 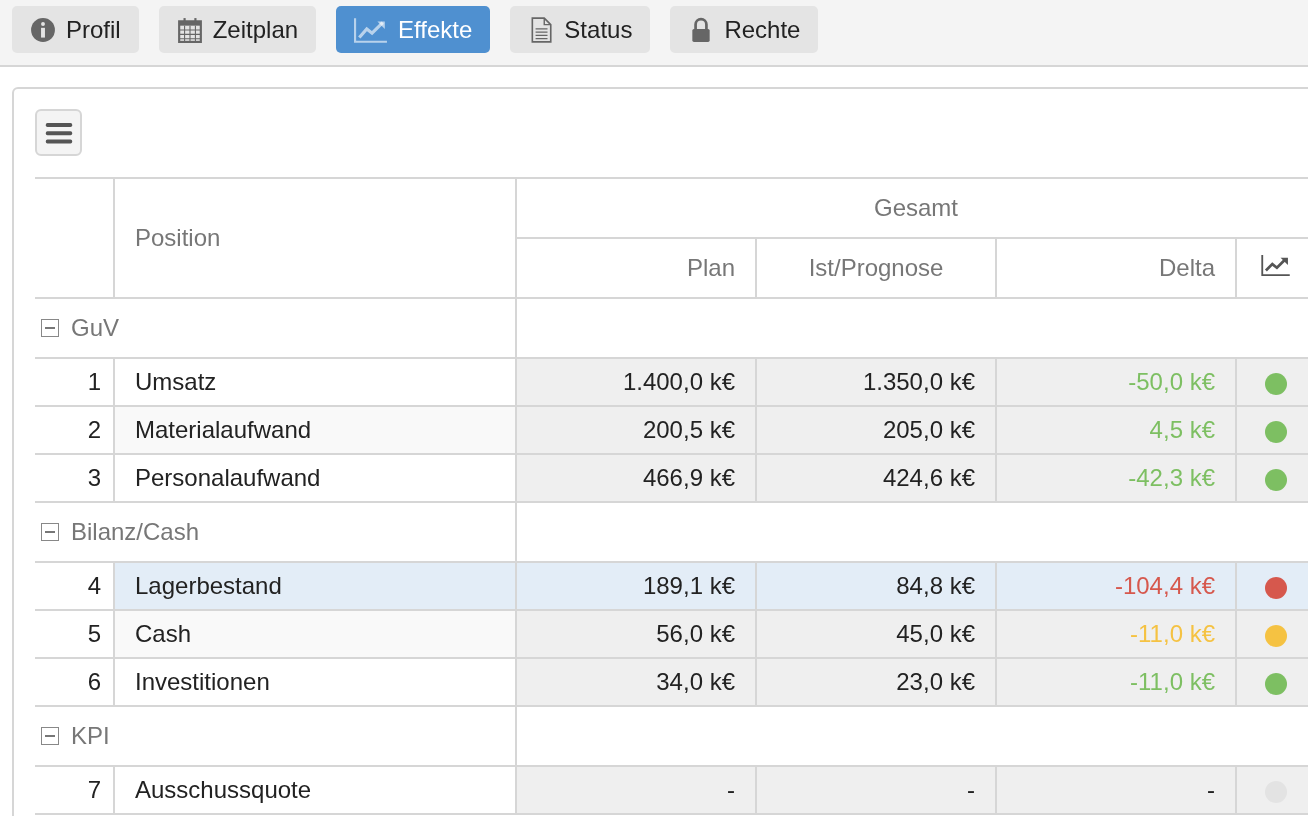 What do you see at coordinates (1116, 478) in the screenshot?
I see `table-cell: -42,3 k€` at bounding box center [1116, 478].